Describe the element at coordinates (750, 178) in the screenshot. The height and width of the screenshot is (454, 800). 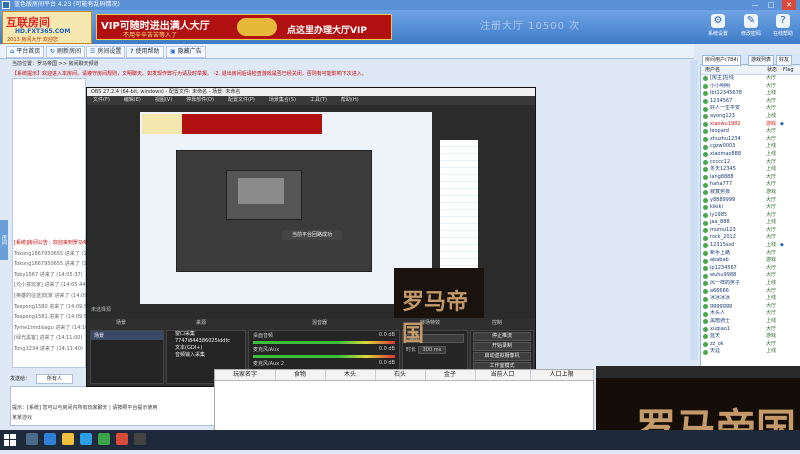
I see `user-row: lang8888 大厅` at that location.